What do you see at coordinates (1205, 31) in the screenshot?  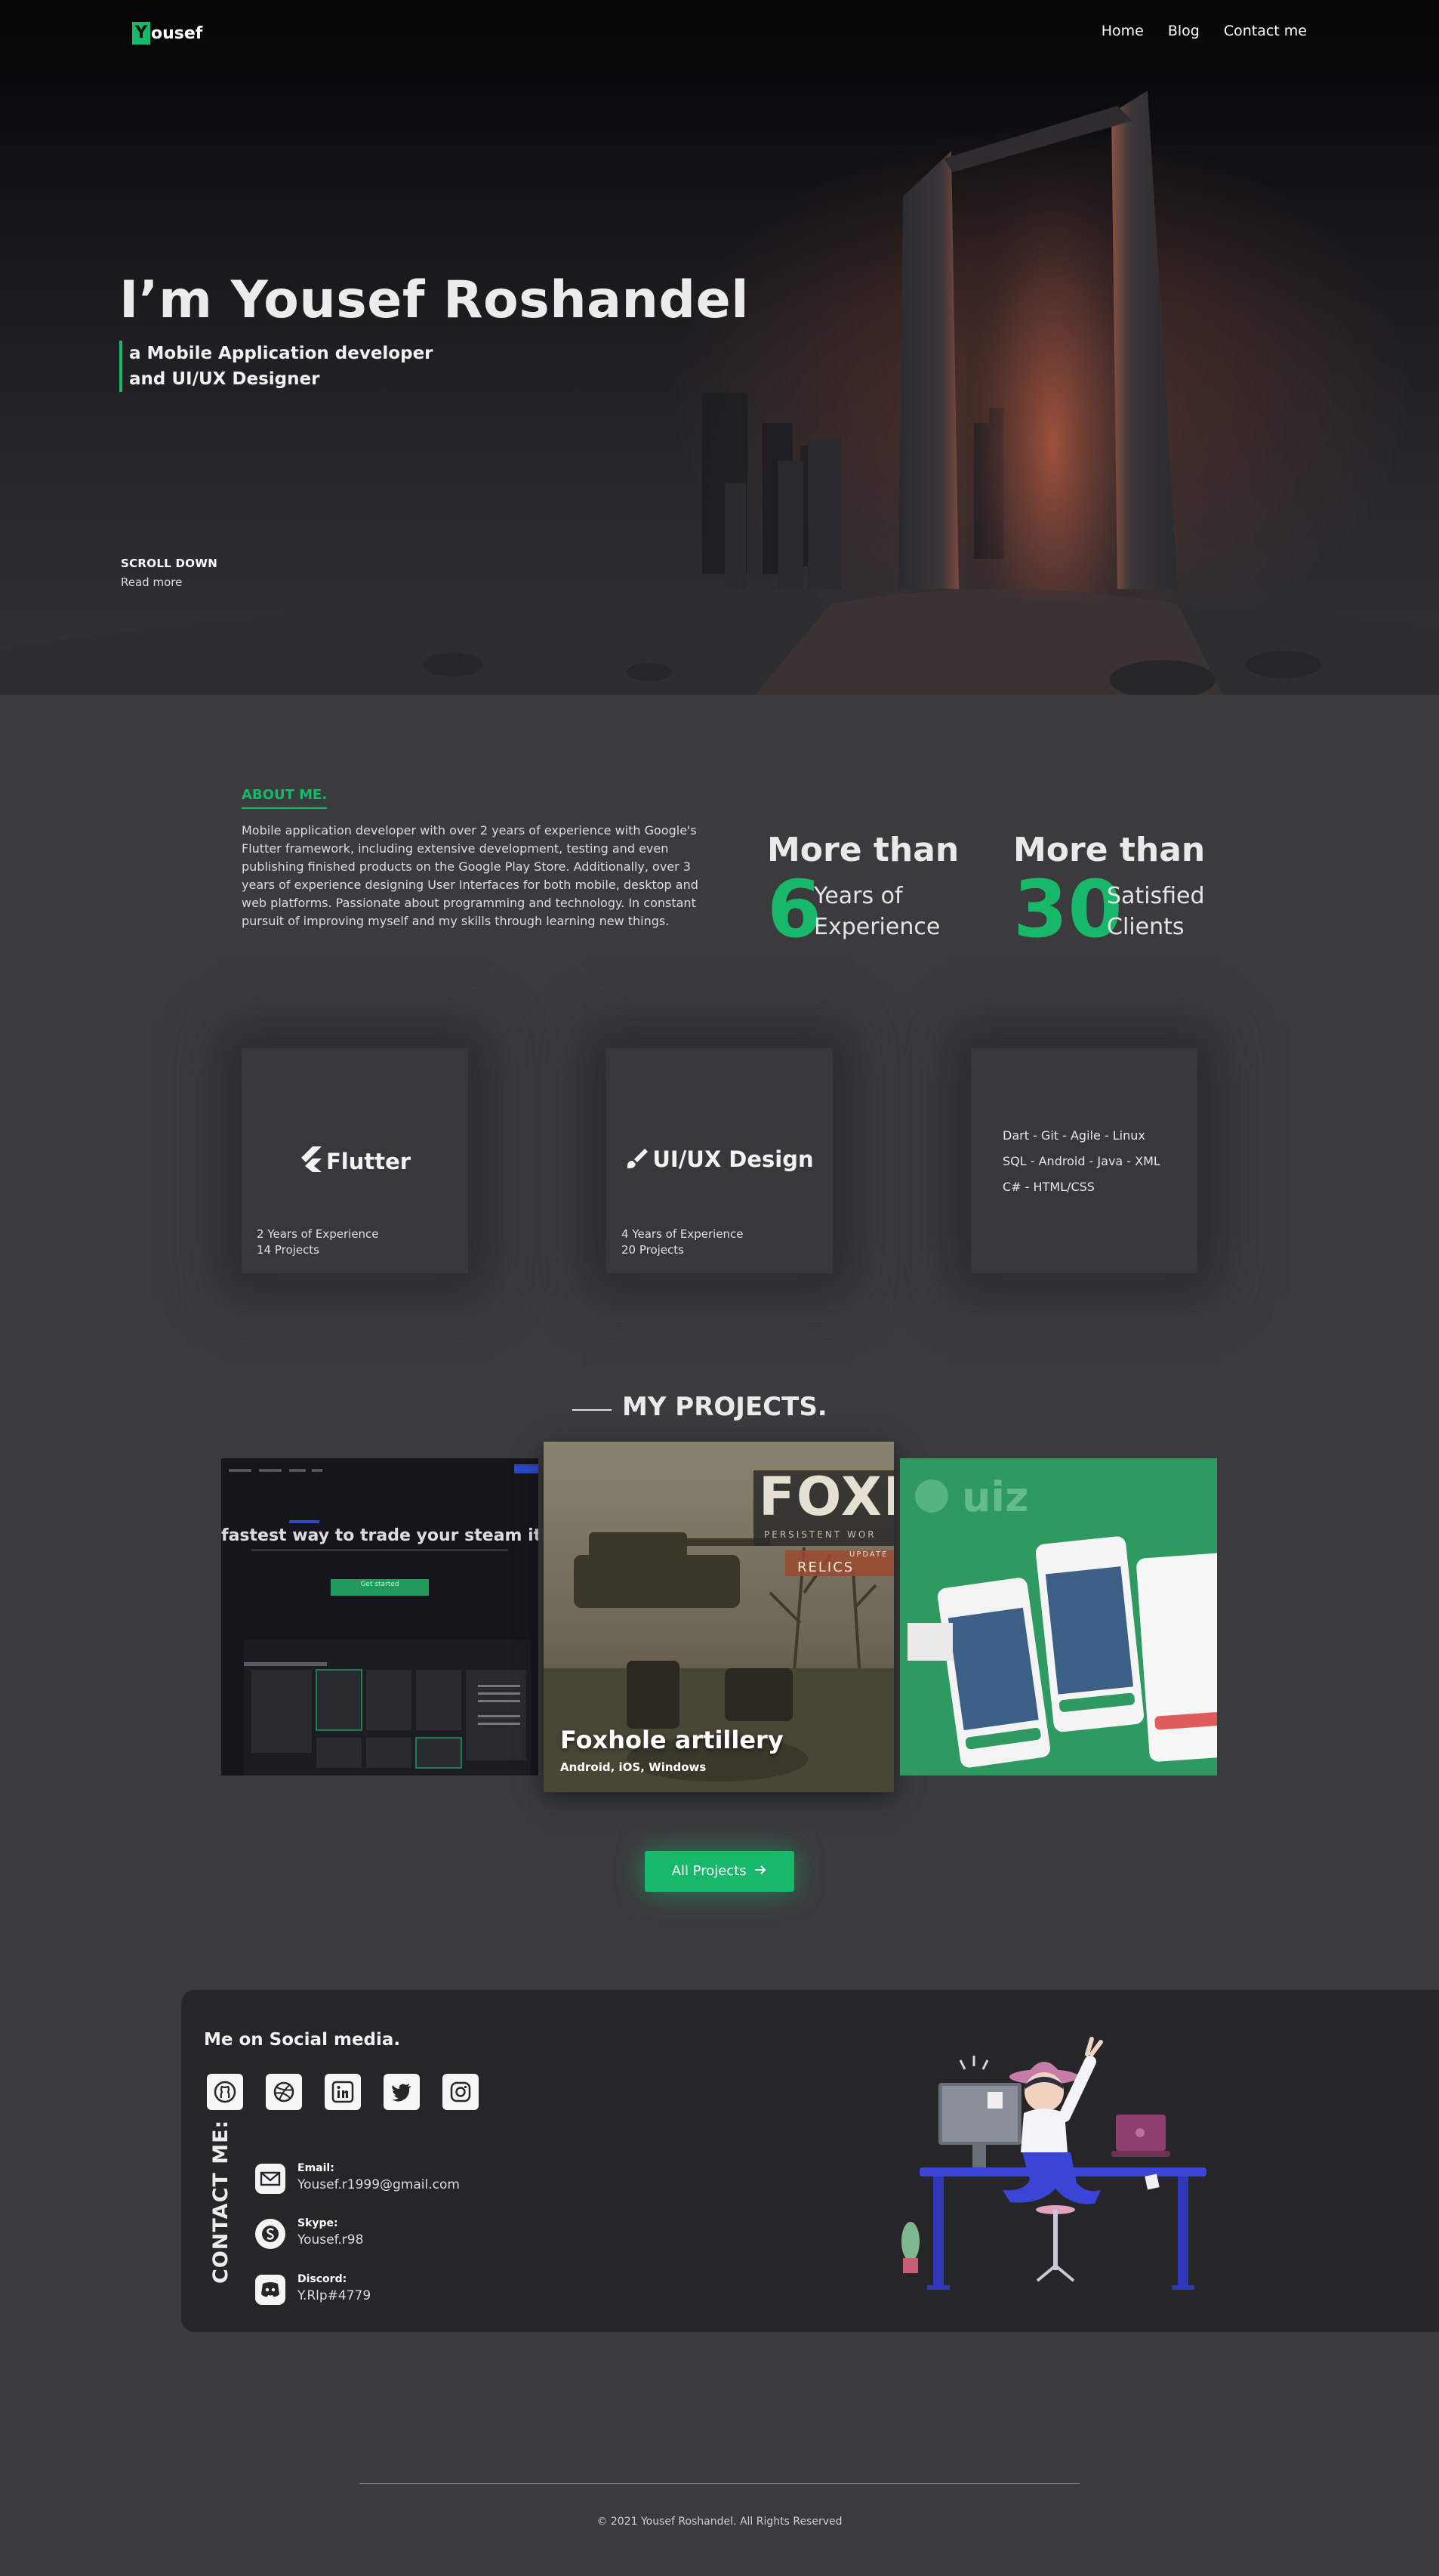 I see `main-nav: Home Blog Contact me` at bounding box center [1205, 31].